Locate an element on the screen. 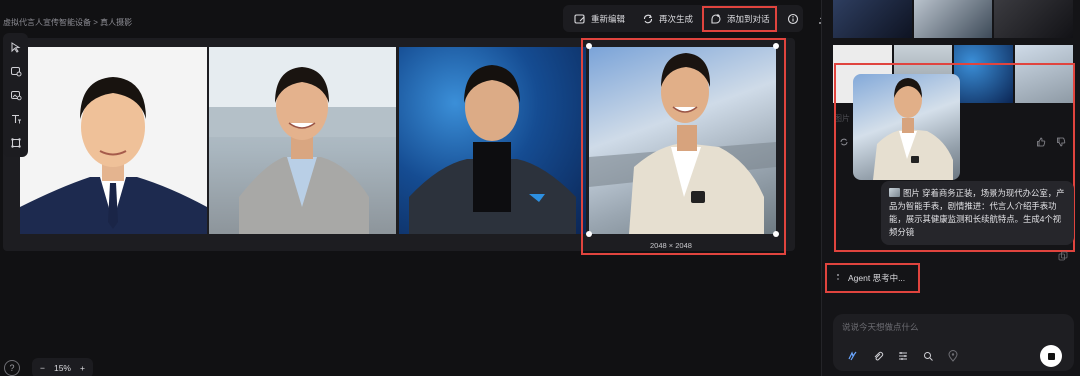 Image resolution: width=1080 pixels, height=376 pixels. info-icon is located at coordinates (793, 19).